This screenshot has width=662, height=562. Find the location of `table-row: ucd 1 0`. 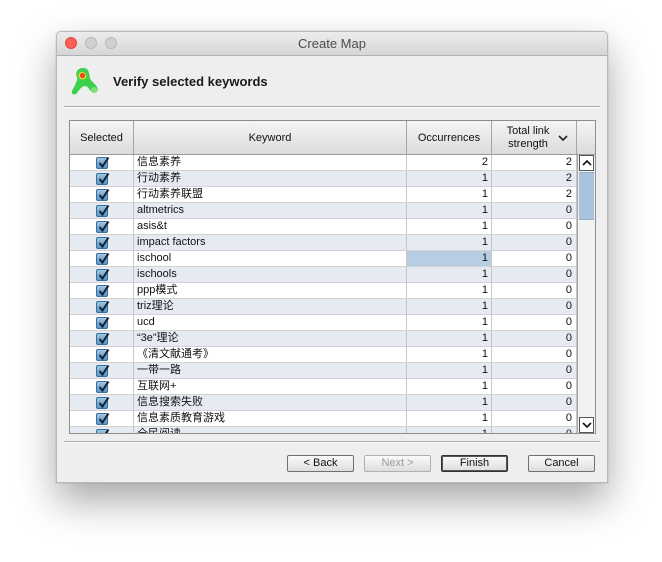

table-row: ucd 1 0 is located at coordinates (323, 323).